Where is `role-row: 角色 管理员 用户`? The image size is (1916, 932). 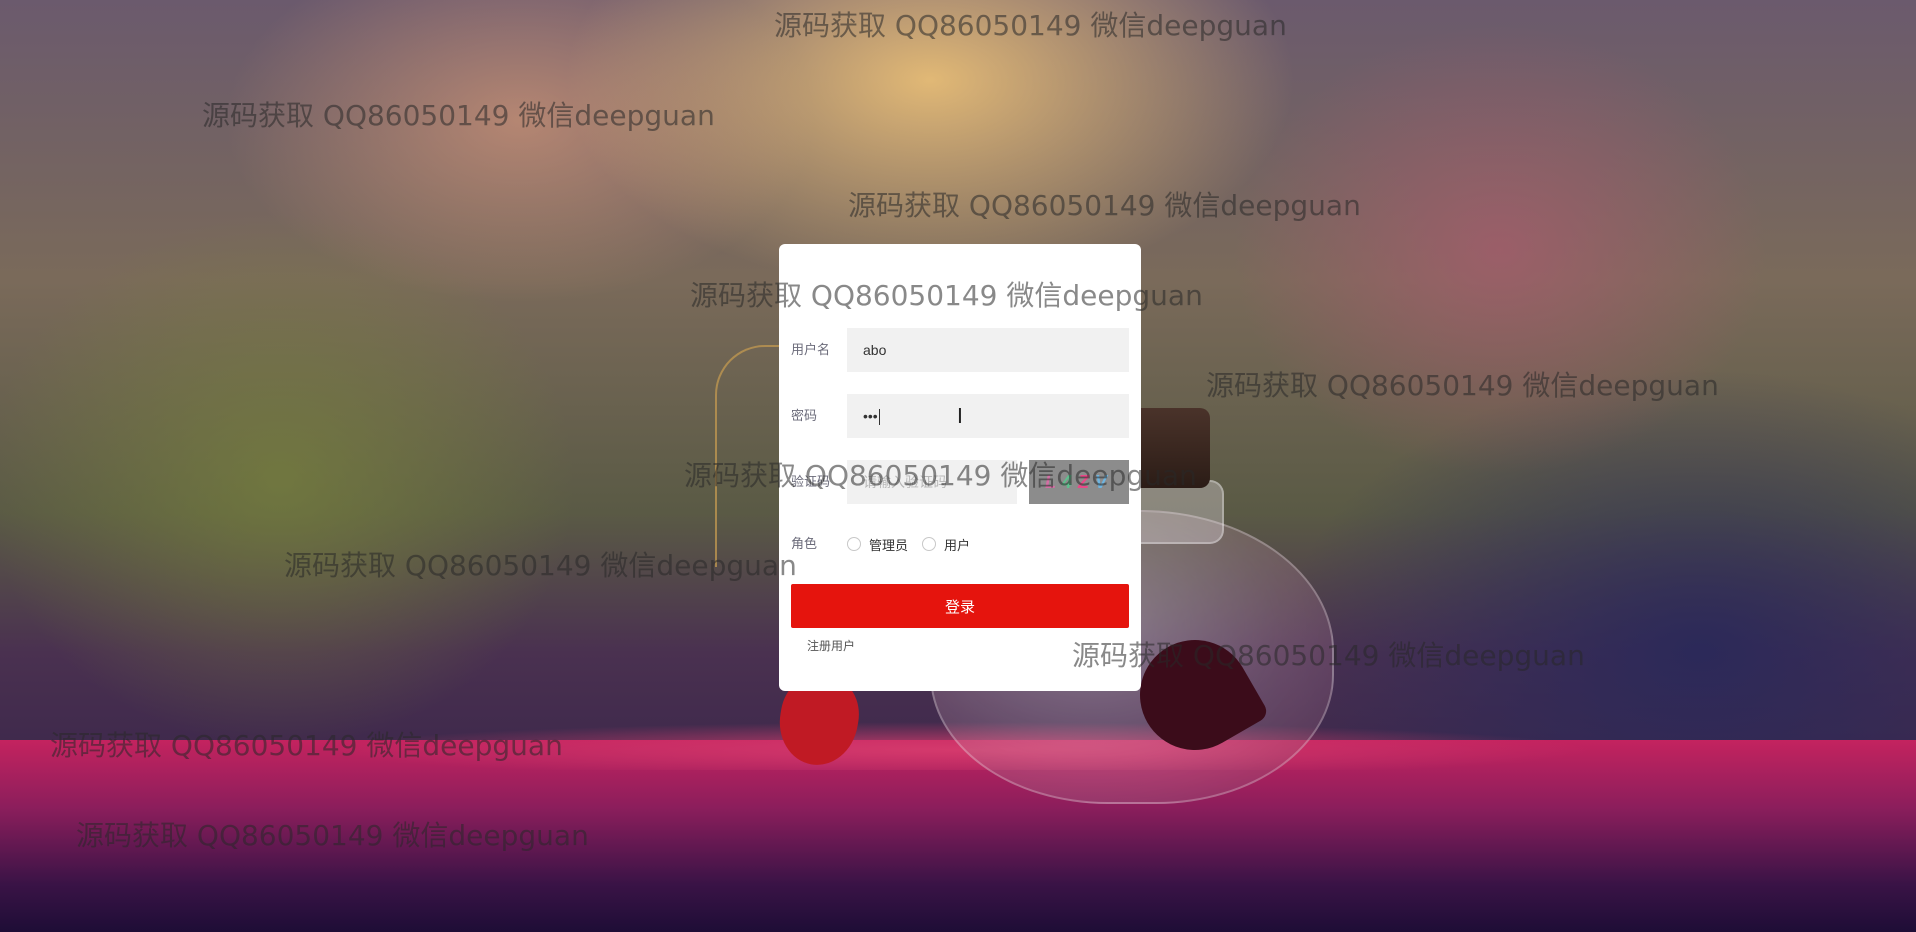
role-row: 角色 管理员 用户 is located at coordinates (960, 544).